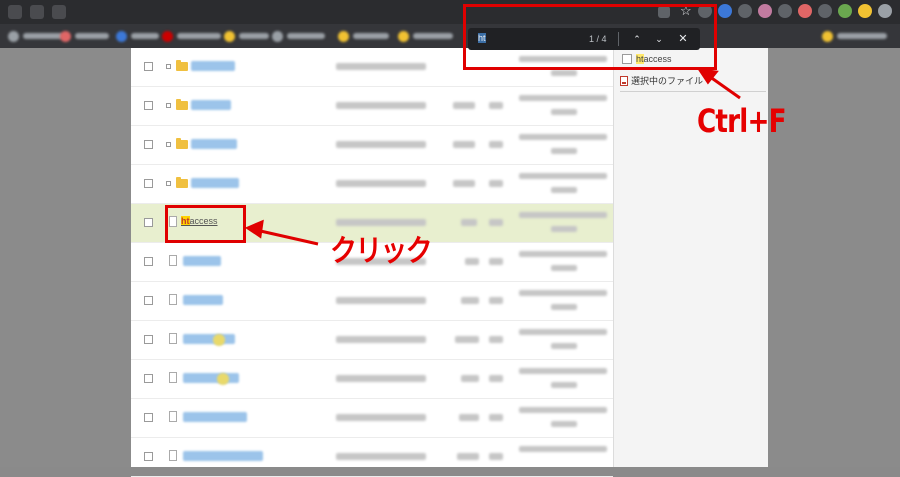 The width and height of the screenshot is (900, 477). I want to click on click-label: クリック, so click(381, 251).